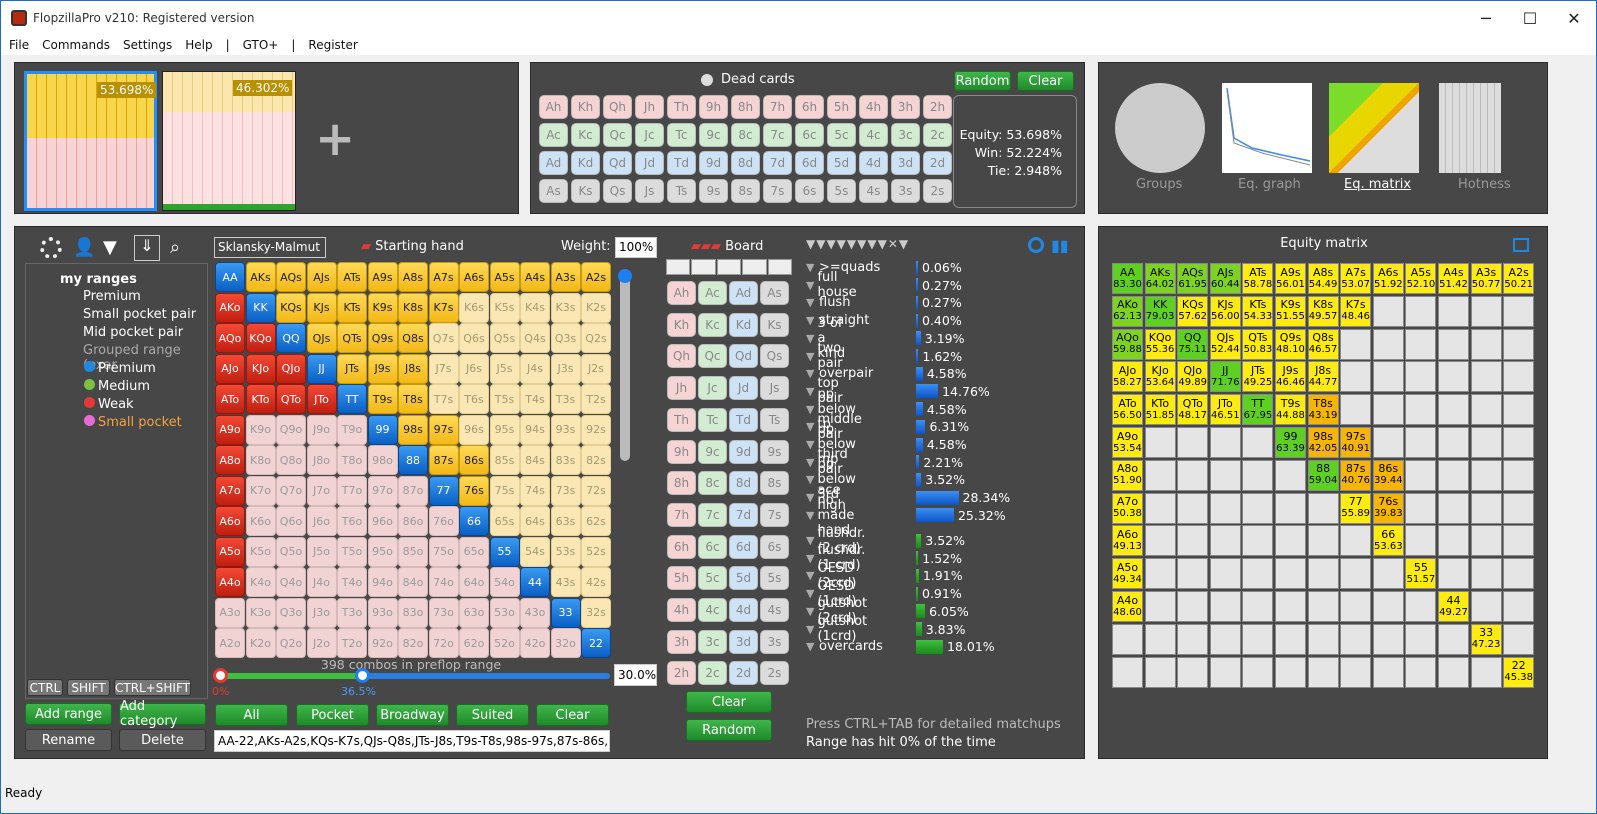 The height and width of the screenshot is (814, 1597). What do you see at coordinates (774, 419) in the screenshot?
I see `board-card: Ts` at bounding box center [774, 419].